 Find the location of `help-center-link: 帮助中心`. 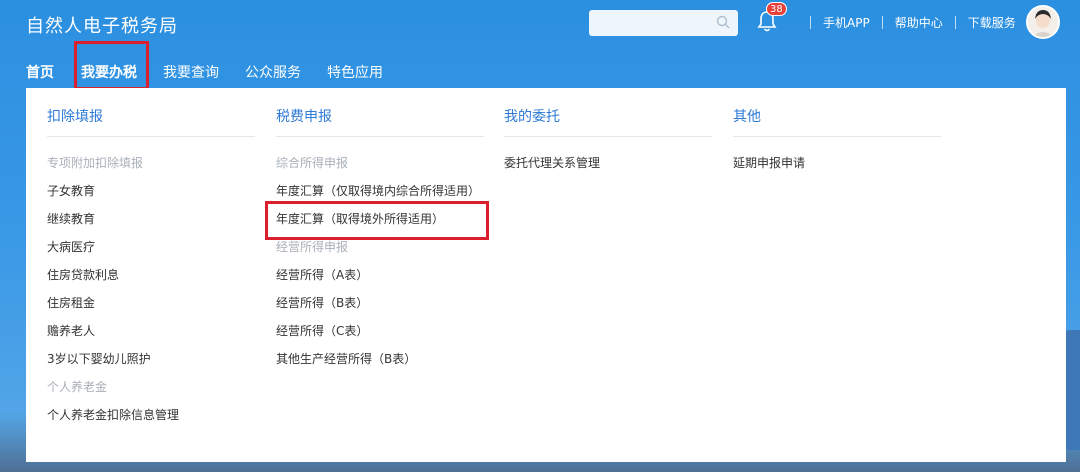

help-center-link: 帮助中心 is located at coordinates (919, 22).